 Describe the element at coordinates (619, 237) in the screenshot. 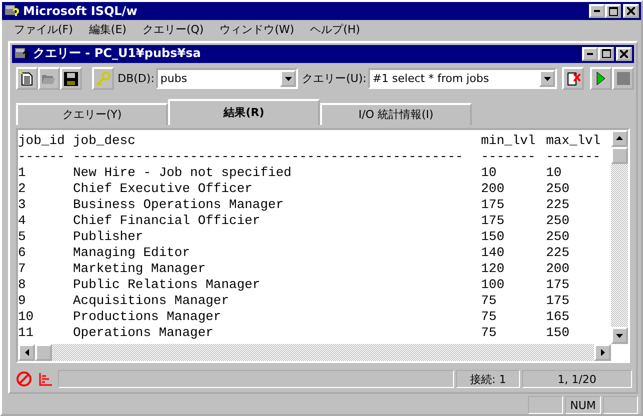

I see `vertical-scrollbar` at that location.